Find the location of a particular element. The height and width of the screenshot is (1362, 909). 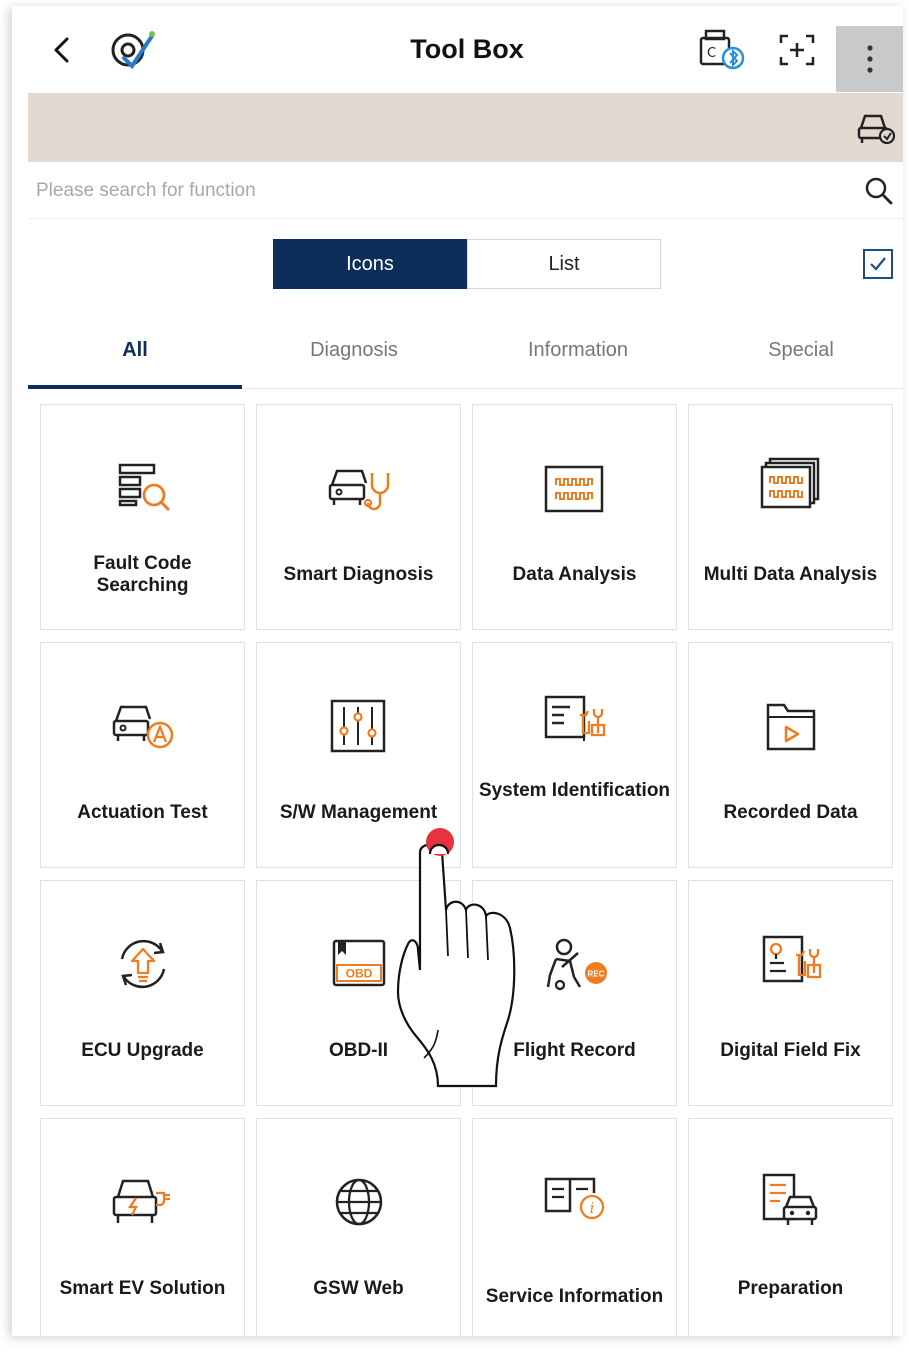

tool-label: Multi Data Analysis is located at coordinates (790, 574).